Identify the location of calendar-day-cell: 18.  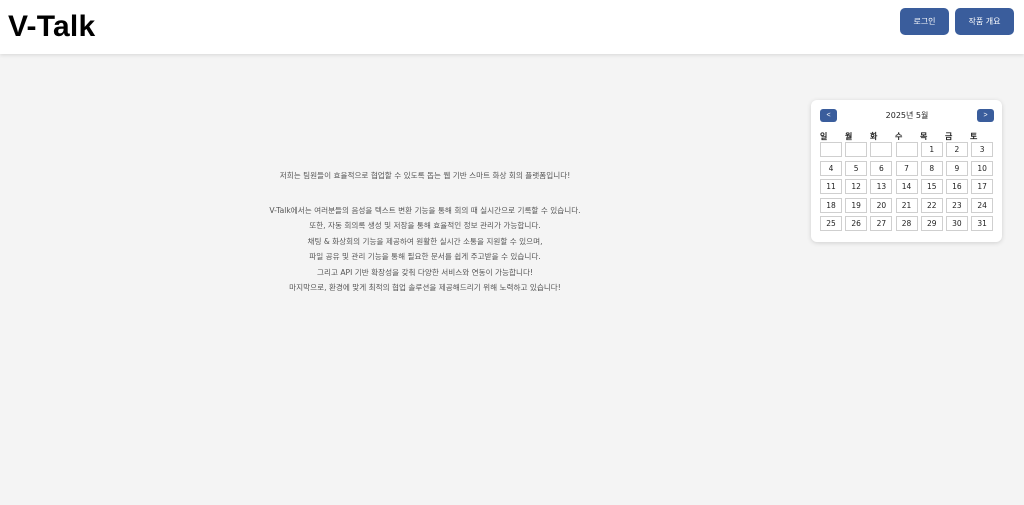
(831, 205).